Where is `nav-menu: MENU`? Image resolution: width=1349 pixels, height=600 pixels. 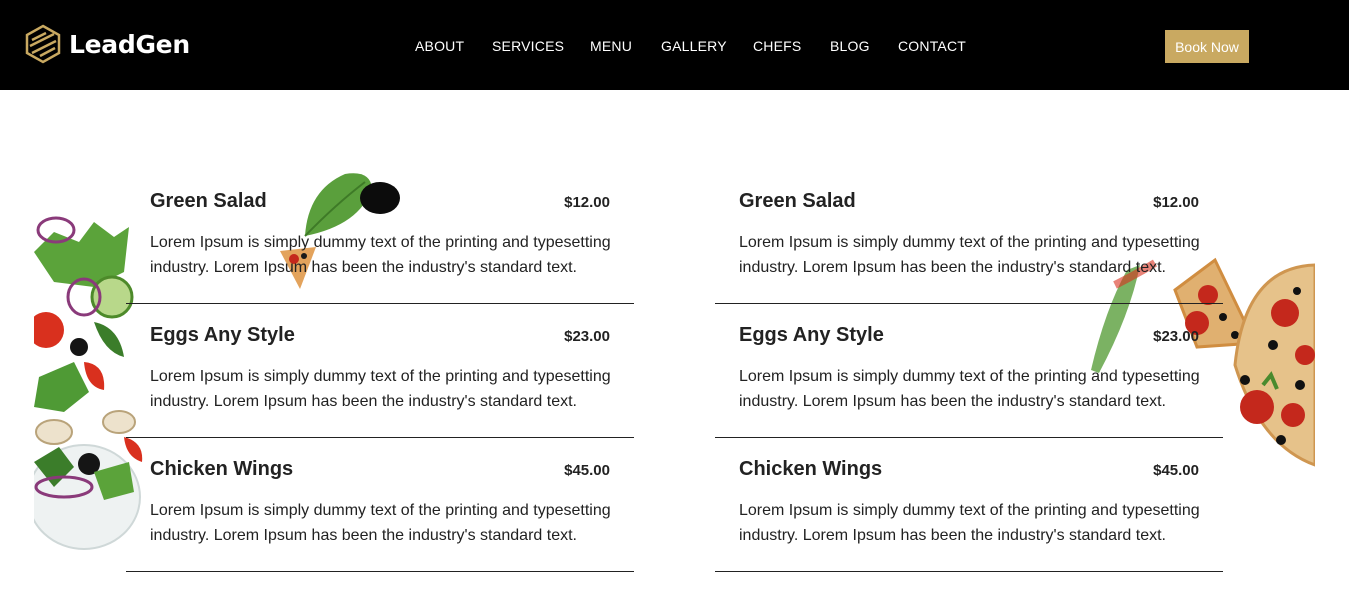 nav-menu: MENU is located at coordinates (611, 46).